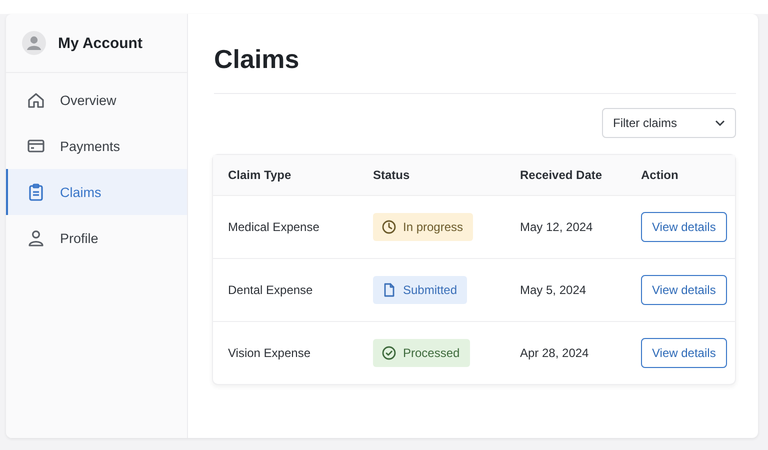 This screenshot has width=768, height=450. What do you see at coordinates (389, 227) in the screenshot?
I see `clock-icon` at bounding box center [389, 227].